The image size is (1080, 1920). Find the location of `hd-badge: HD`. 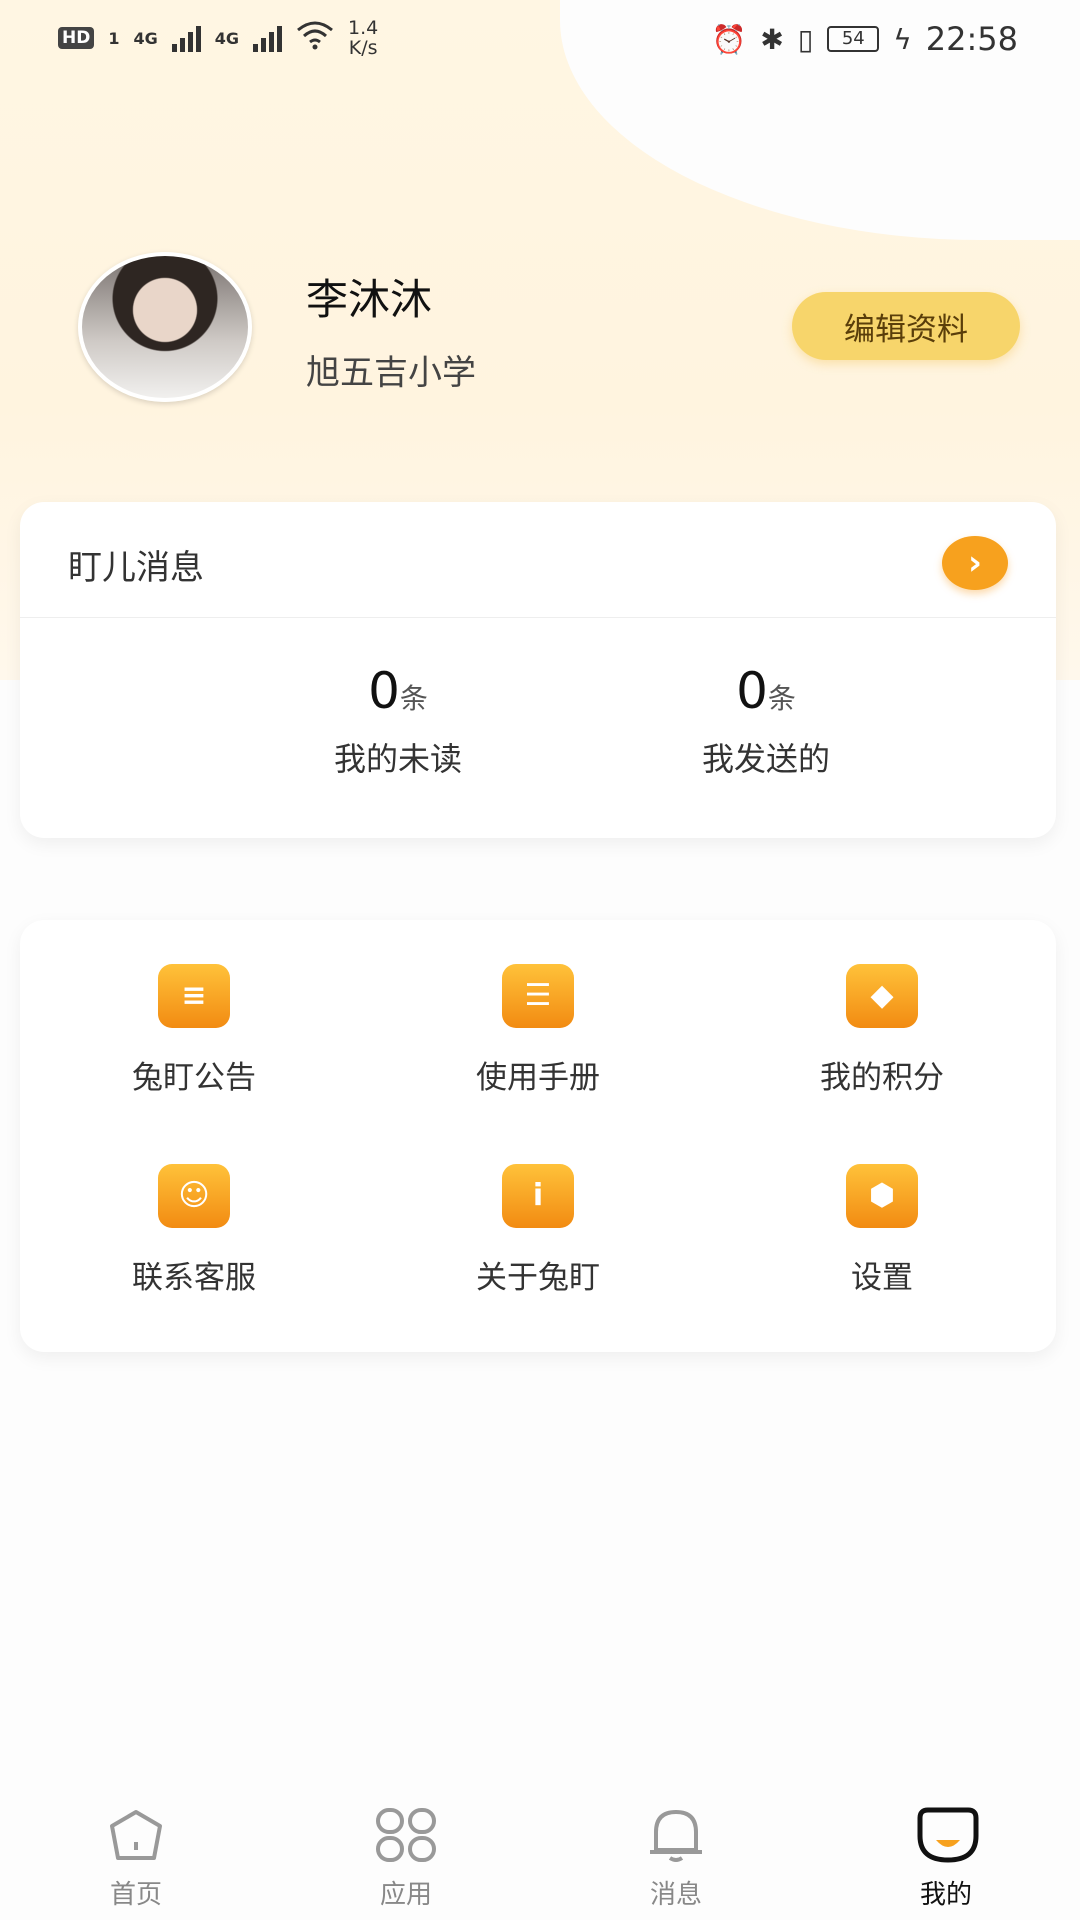

hd-badge: HD is located at coordinates (76, 38).